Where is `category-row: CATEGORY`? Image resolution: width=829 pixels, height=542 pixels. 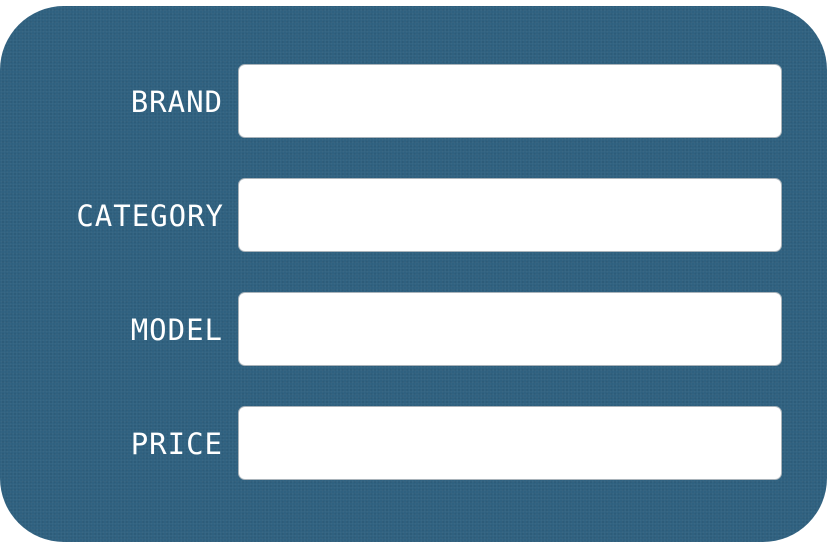
category-row: CATEGORY is located at coordinates (413, 216).